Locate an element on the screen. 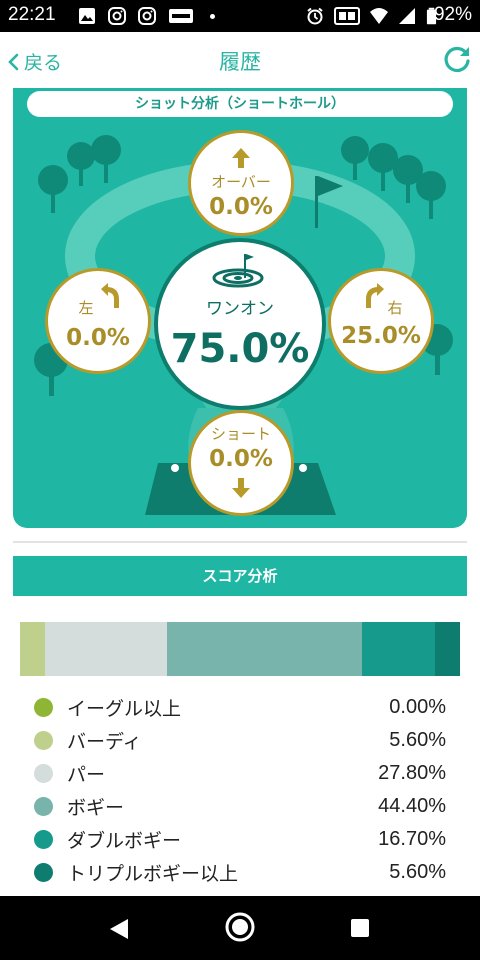 The image size is (480, 960). notification-icons is located at coordinates (146, 16).